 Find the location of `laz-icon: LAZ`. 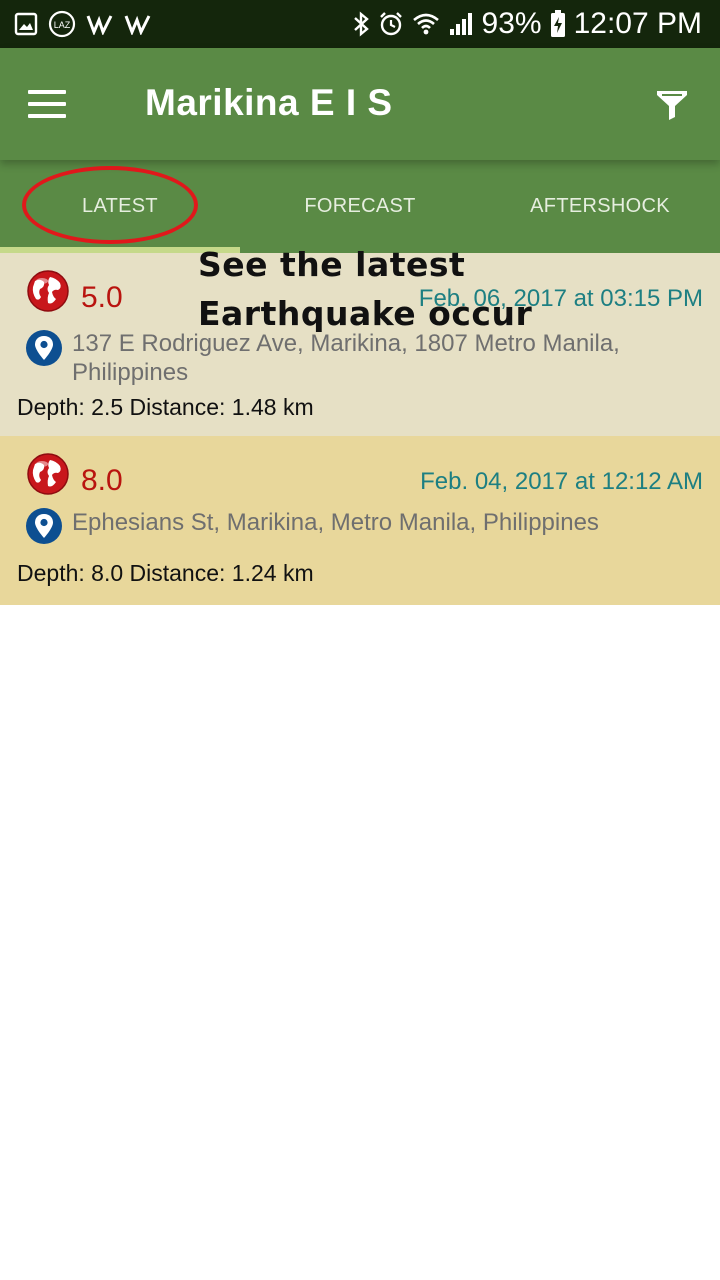

laz-icon: LAZ is located at coordinates (62, 24).